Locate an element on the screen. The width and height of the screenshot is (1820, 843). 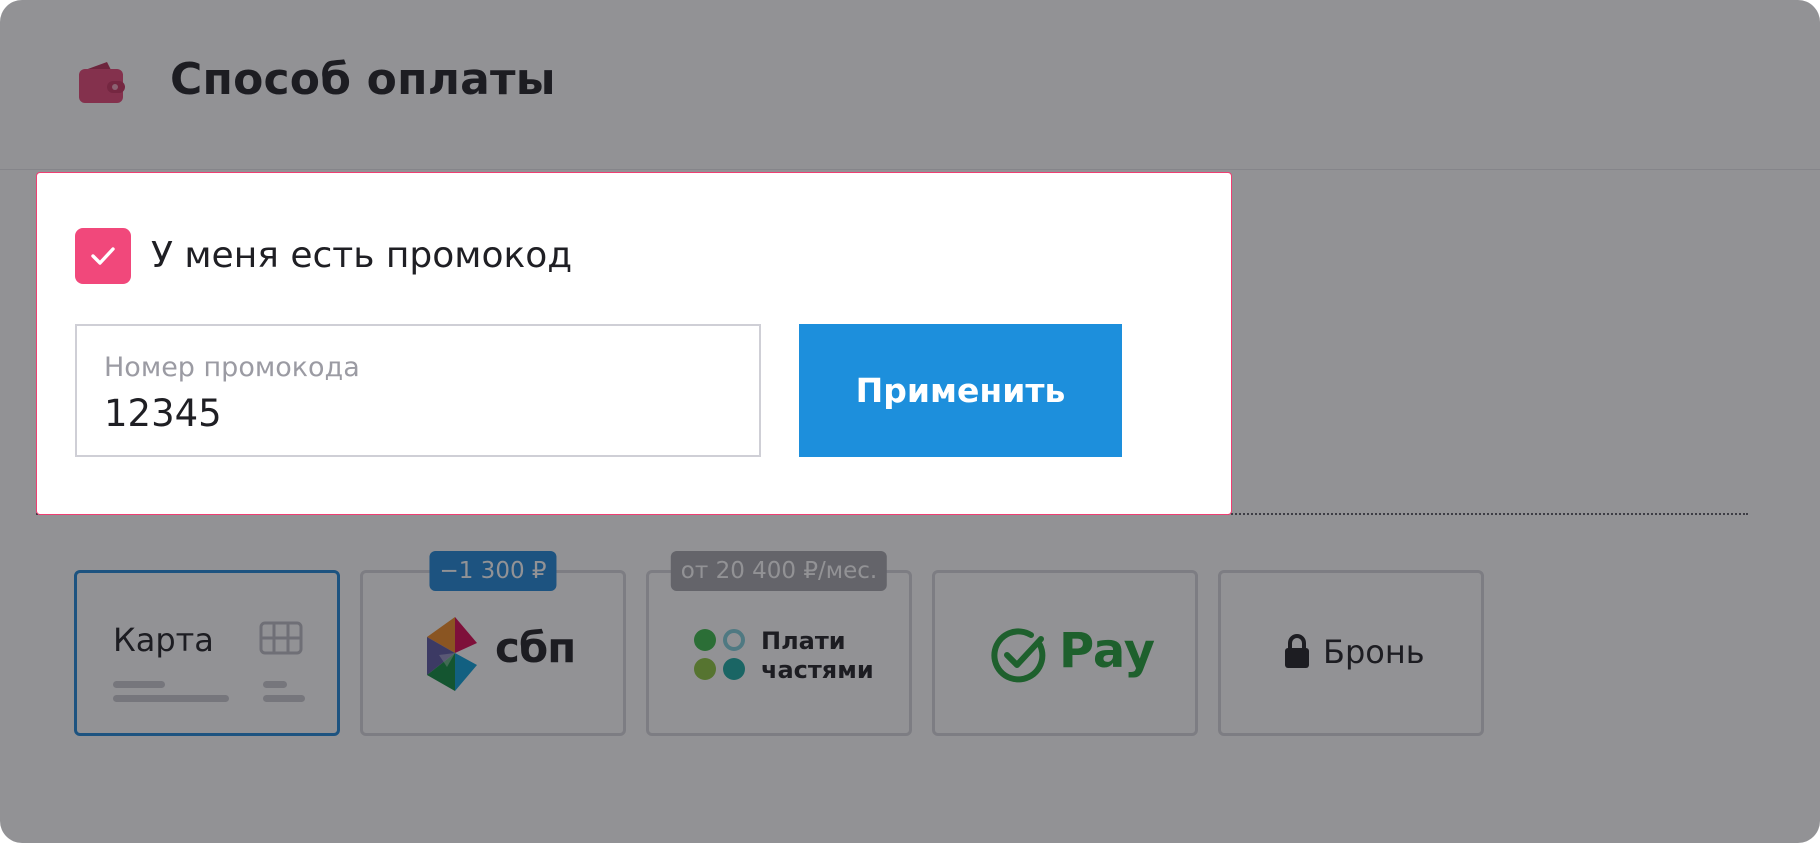
apply-button: Применить is located at coordinates (960, 390).